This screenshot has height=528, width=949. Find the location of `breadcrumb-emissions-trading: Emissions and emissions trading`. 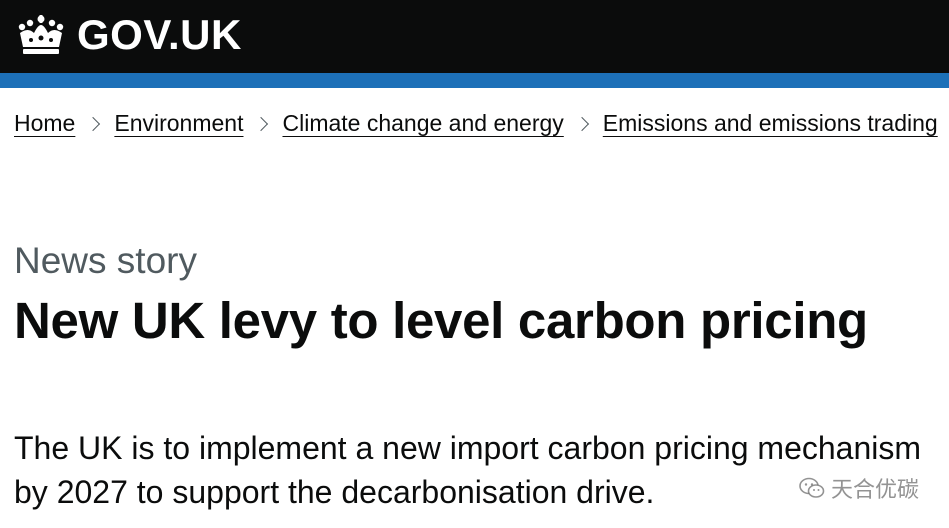

breadcrumb-emissions-trading: Emissions and emissions trading is located at coordinates (770, 123).